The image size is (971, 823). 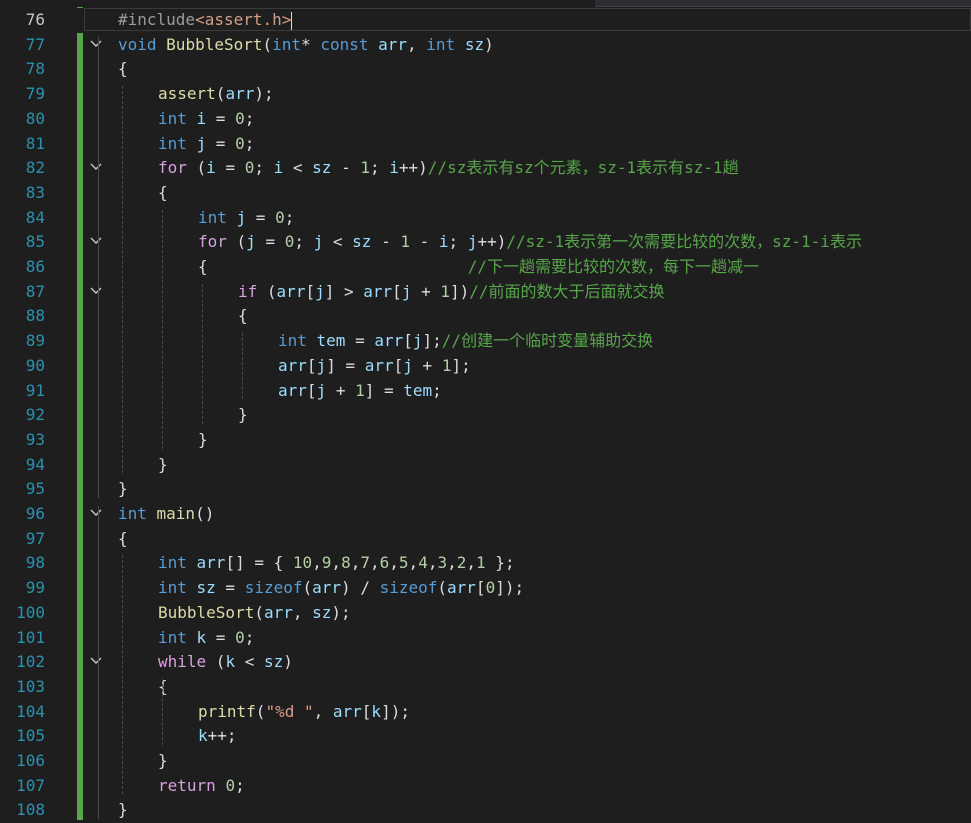 I want to click on code-token: j, so click(x=408, y=365).